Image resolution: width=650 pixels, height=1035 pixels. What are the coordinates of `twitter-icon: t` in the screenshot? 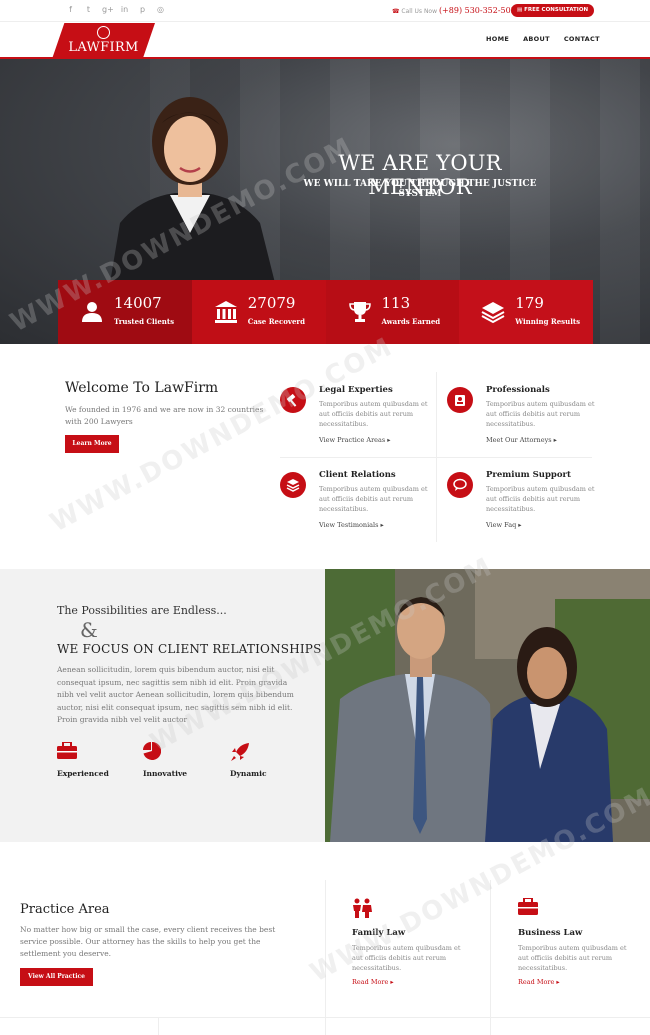 It's located at (88, 9).